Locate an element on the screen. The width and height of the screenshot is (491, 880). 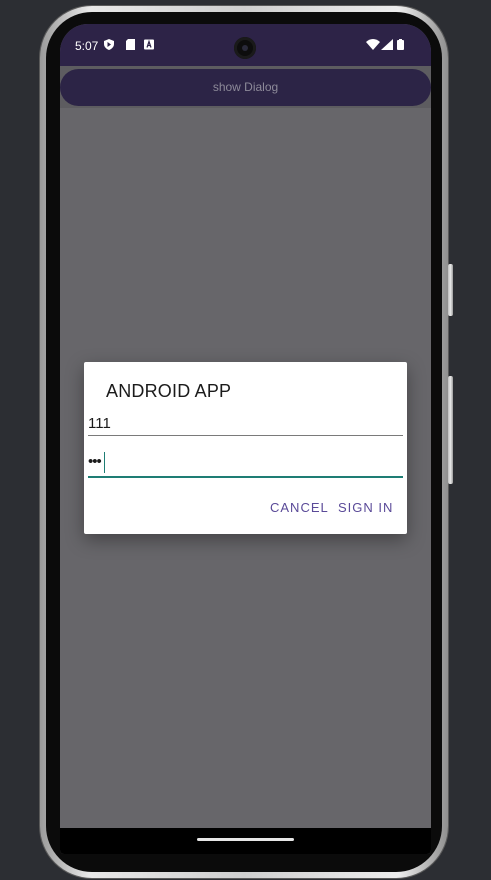
wifi-icon is located at coordinates (373, 44).